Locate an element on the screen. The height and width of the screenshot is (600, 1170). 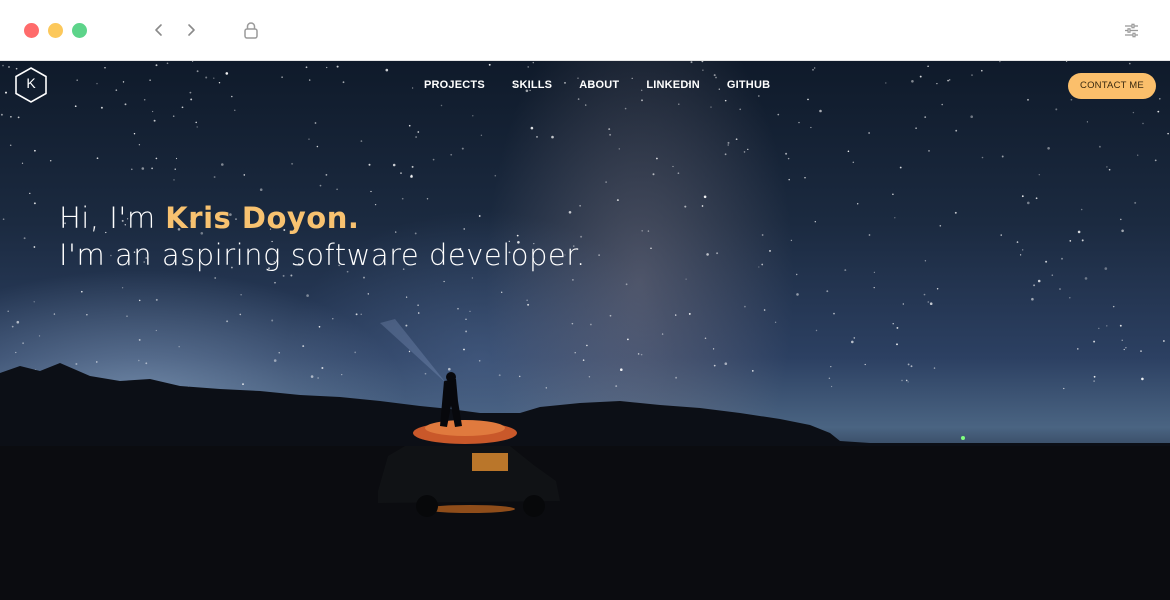
nav-link-github: GITHUB is located at coordinates (748, 85).